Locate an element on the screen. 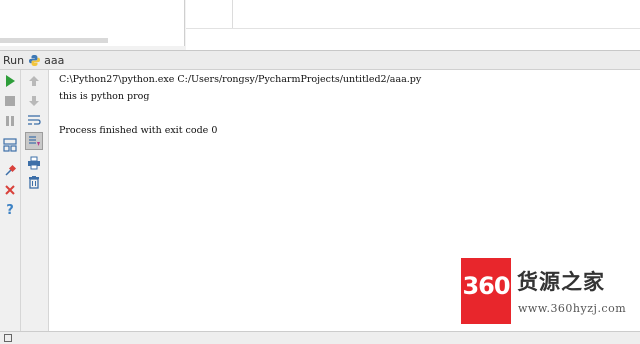 Image resolution: width=640 pixels, height=344 pixels. editor-gutter-divider is located at coordinates (232, 14).